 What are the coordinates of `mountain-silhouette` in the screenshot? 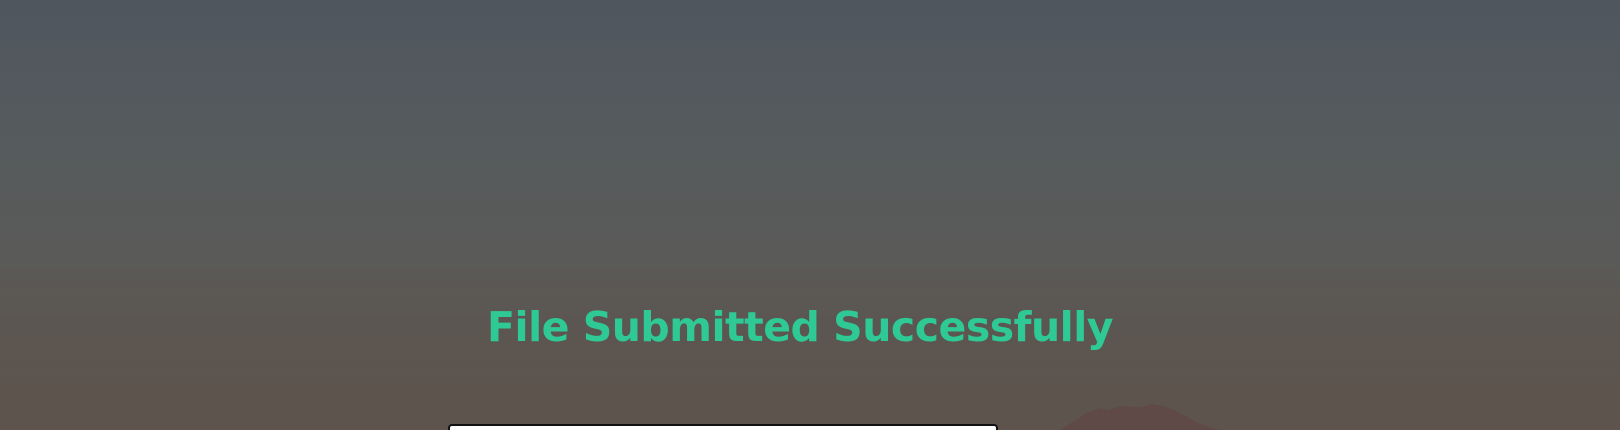 It's located at (1140, 415).